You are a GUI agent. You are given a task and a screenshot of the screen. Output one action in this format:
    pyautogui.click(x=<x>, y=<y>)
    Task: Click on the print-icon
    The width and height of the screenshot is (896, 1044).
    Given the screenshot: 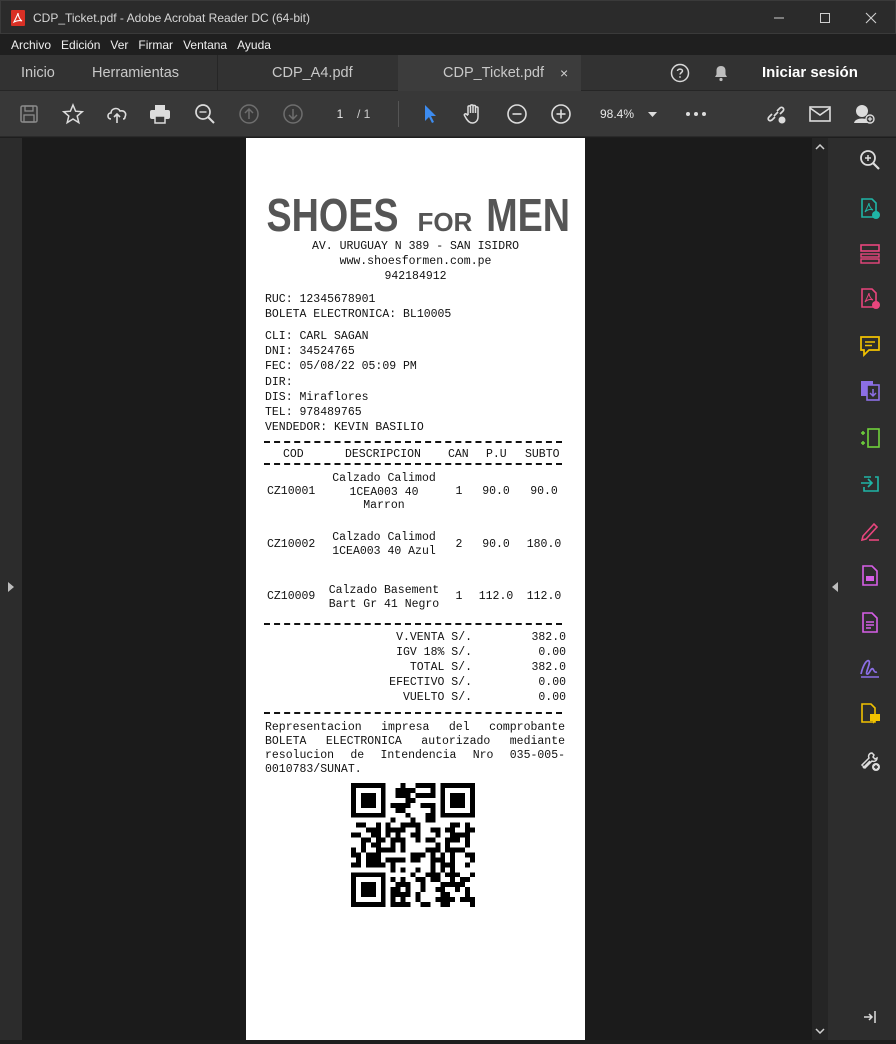 What is the action you would take?
    pyautogui.click(x=160, y=114)
    